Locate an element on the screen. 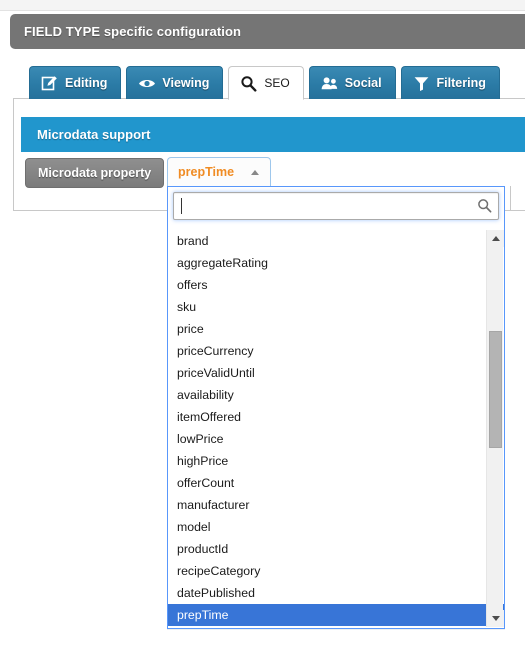  dropdown-option: lowPrice is located at coordinates (336, 439).